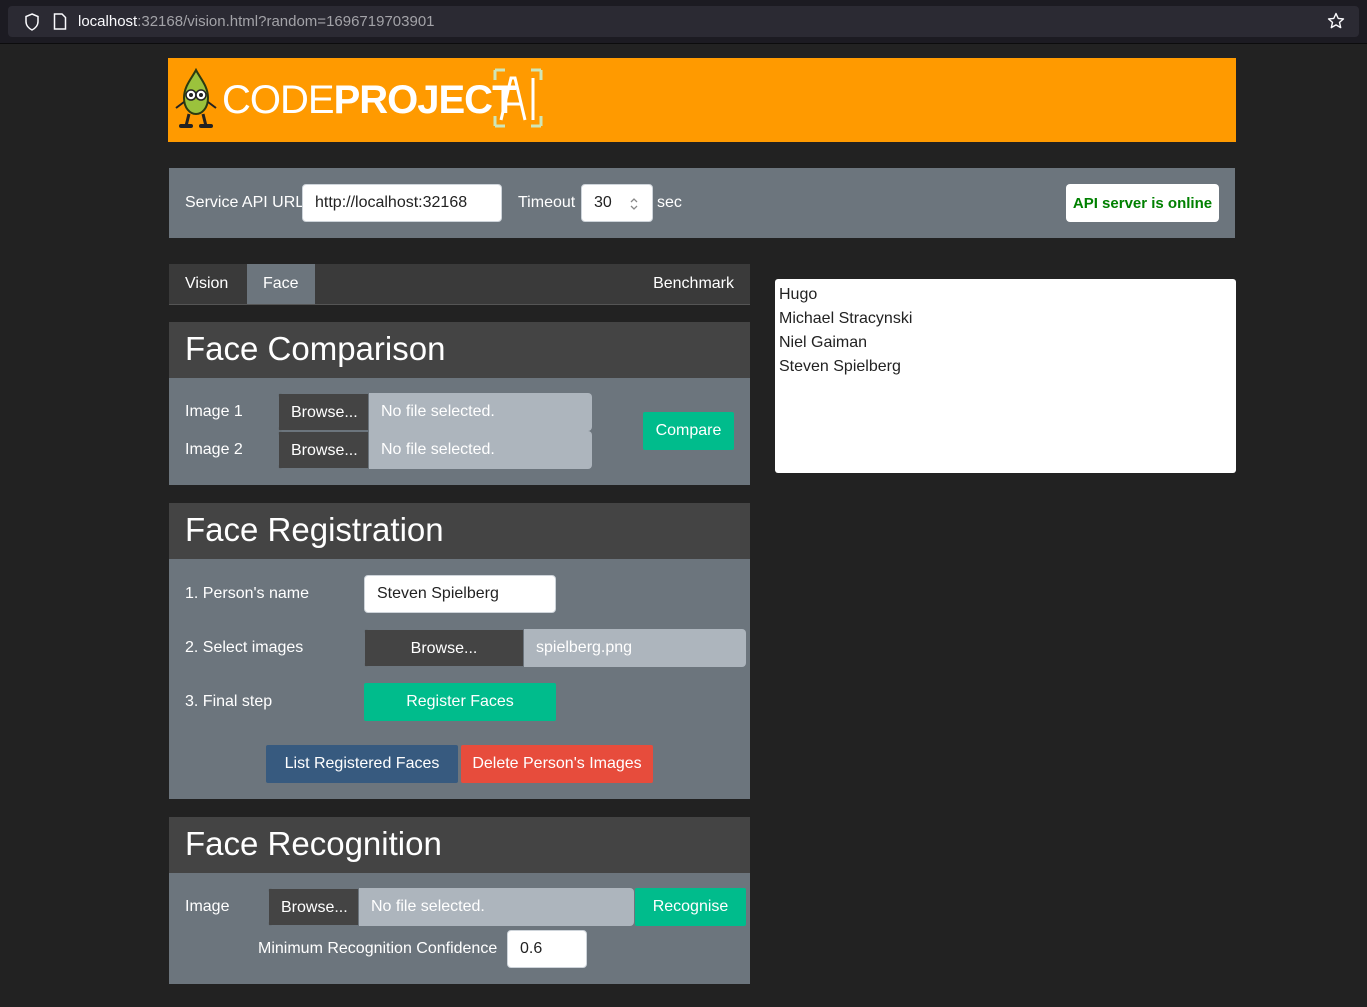  I want to click on person-name-input: Steven Spielberg, so click(460, 594).